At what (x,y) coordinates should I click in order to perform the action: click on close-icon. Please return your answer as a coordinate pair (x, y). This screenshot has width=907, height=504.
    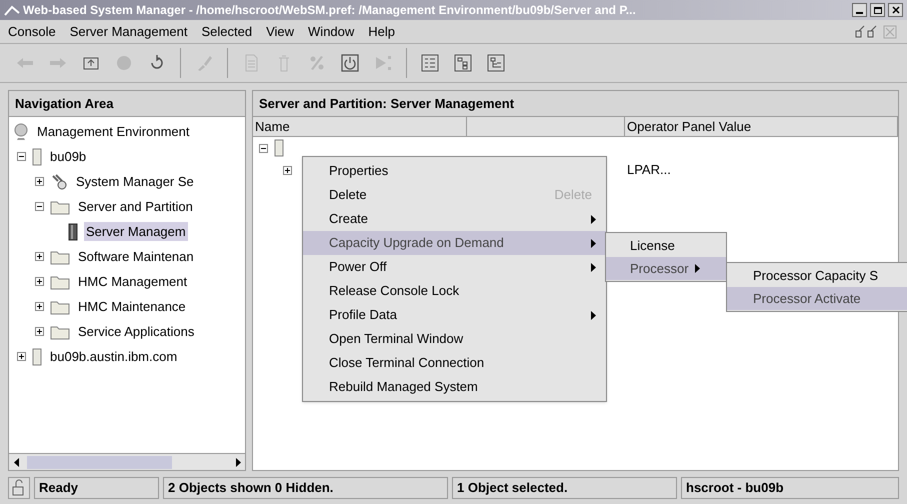
    Looking at the image, I should click on (896, 10).